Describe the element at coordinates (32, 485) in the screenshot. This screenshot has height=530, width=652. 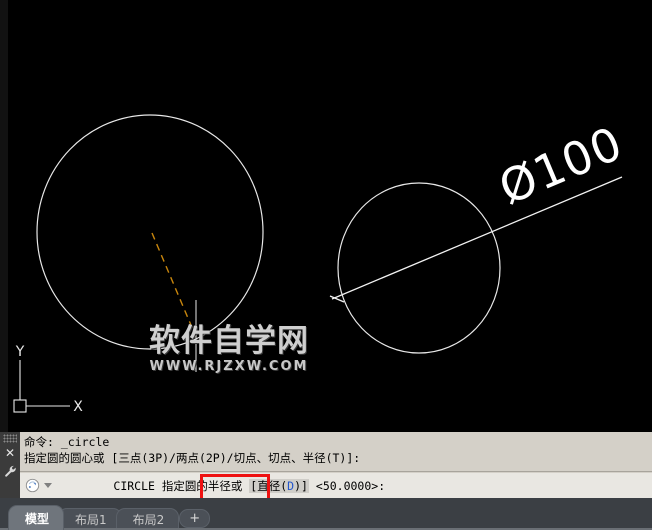
I see `circle-command-icon` at that location.